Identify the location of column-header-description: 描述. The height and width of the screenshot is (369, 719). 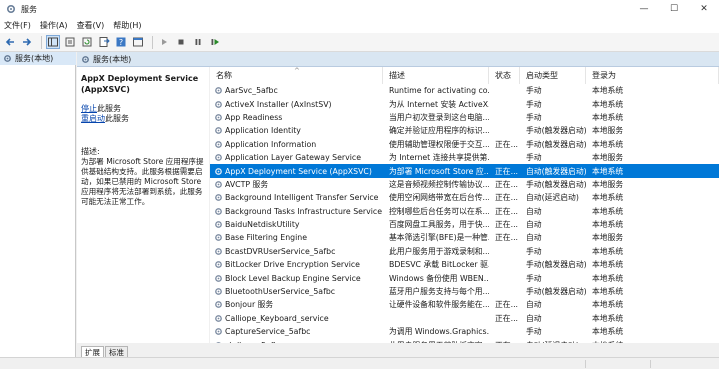
(436, 75).